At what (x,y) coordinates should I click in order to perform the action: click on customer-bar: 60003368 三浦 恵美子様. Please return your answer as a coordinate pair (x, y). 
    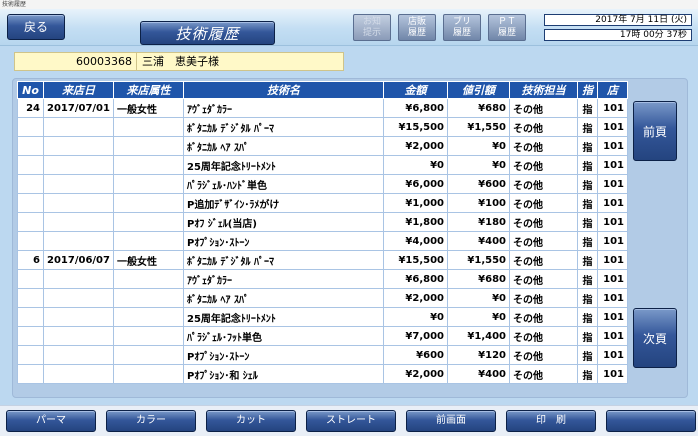
    Looking at the image, I should click on (179, 61).